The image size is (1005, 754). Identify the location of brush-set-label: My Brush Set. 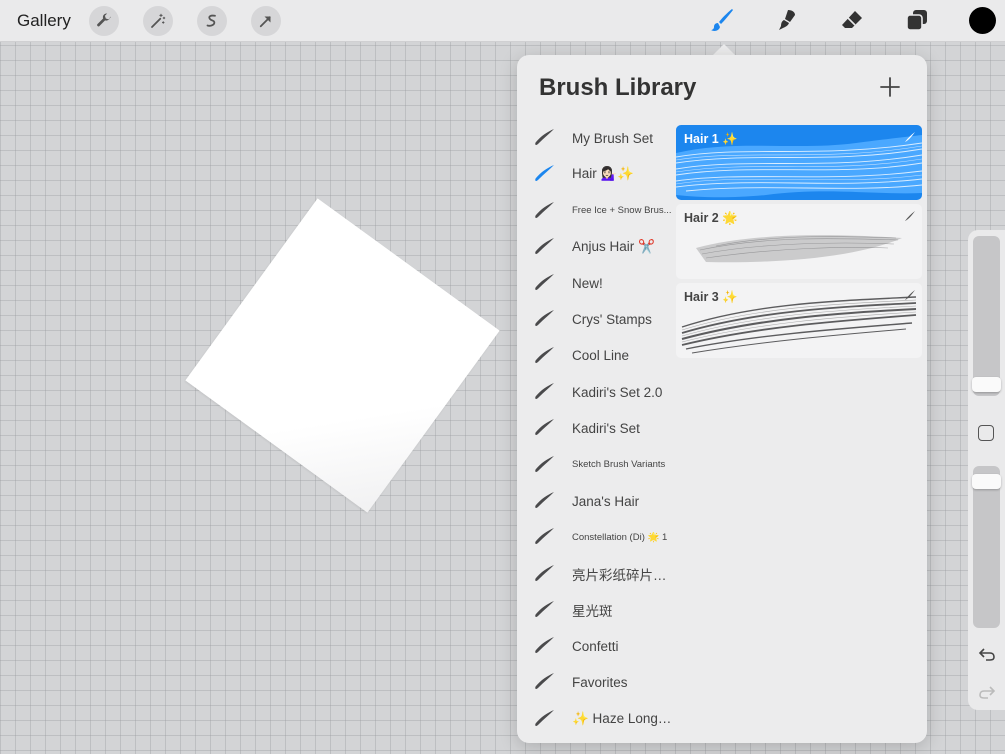
(613, 138).